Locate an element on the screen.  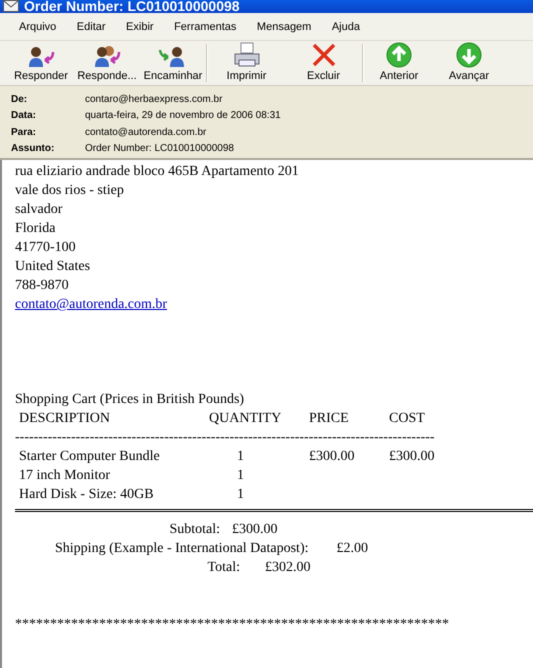
column-header: COST is located at coordinates (407, 419).